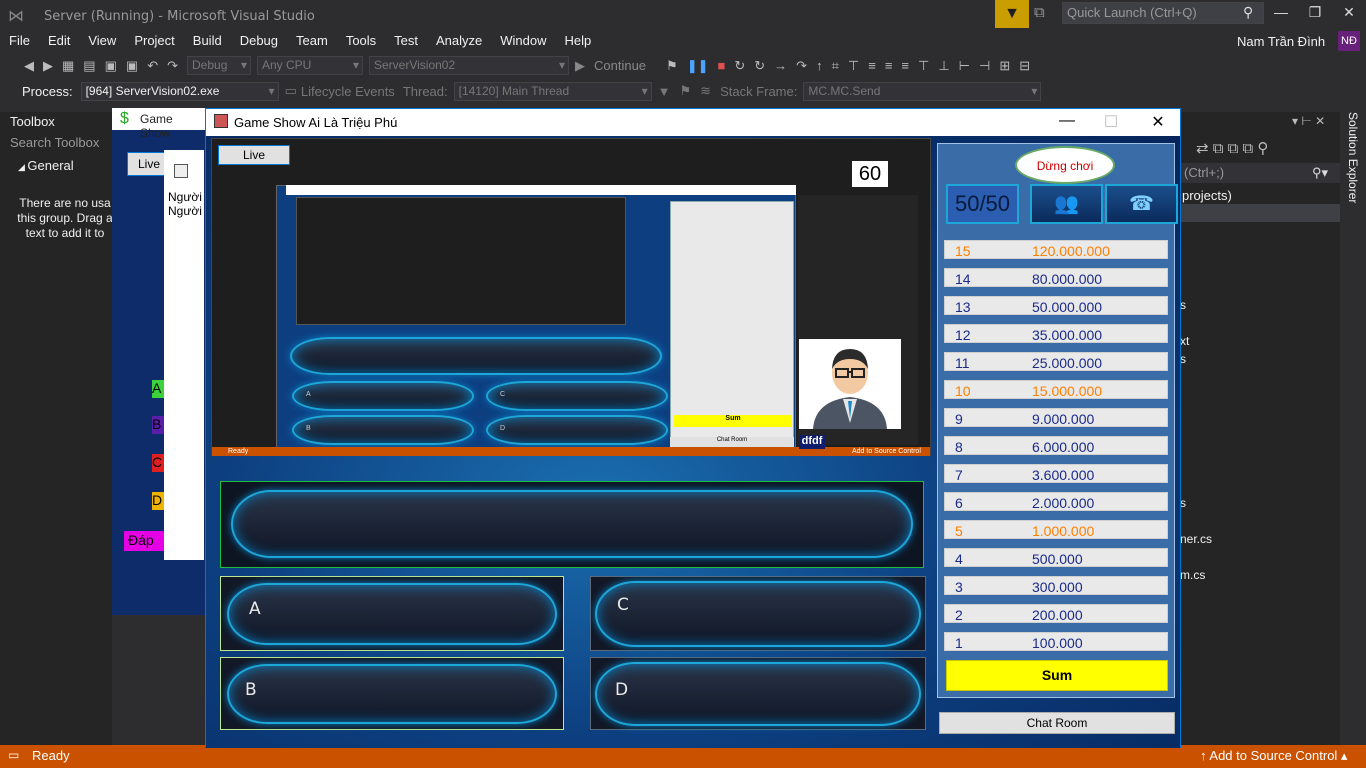 The height and width of the screenshot is (768, 1366). Describe the element at coordinates (819, 65) in the screenshot. I see `step-out-icon: ↑` at that location.